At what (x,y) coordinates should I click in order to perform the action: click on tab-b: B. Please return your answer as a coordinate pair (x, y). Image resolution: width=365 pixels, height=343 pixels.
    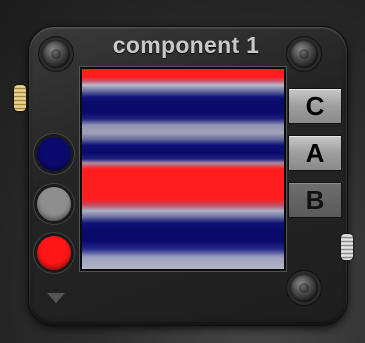
    Looking at the image, I should click on (315, 200).